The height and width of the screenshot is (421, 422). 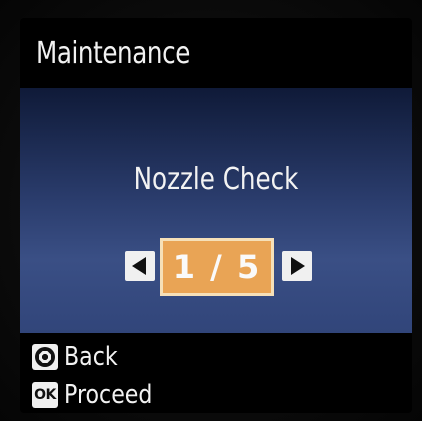 I want to click on proceed-label: Proceed, so click(x=108, y=395).